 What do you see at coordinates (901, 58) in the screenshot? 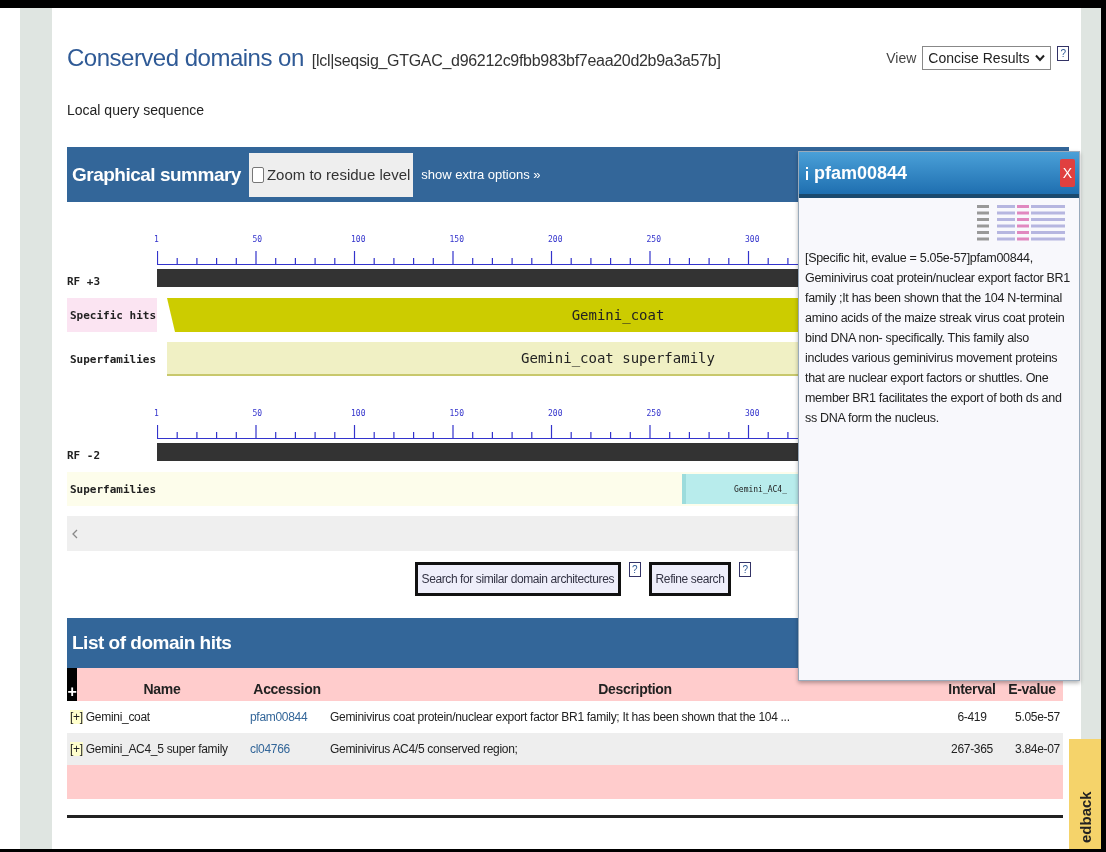
I see `view-label: View` at bounding box center [901, 58].